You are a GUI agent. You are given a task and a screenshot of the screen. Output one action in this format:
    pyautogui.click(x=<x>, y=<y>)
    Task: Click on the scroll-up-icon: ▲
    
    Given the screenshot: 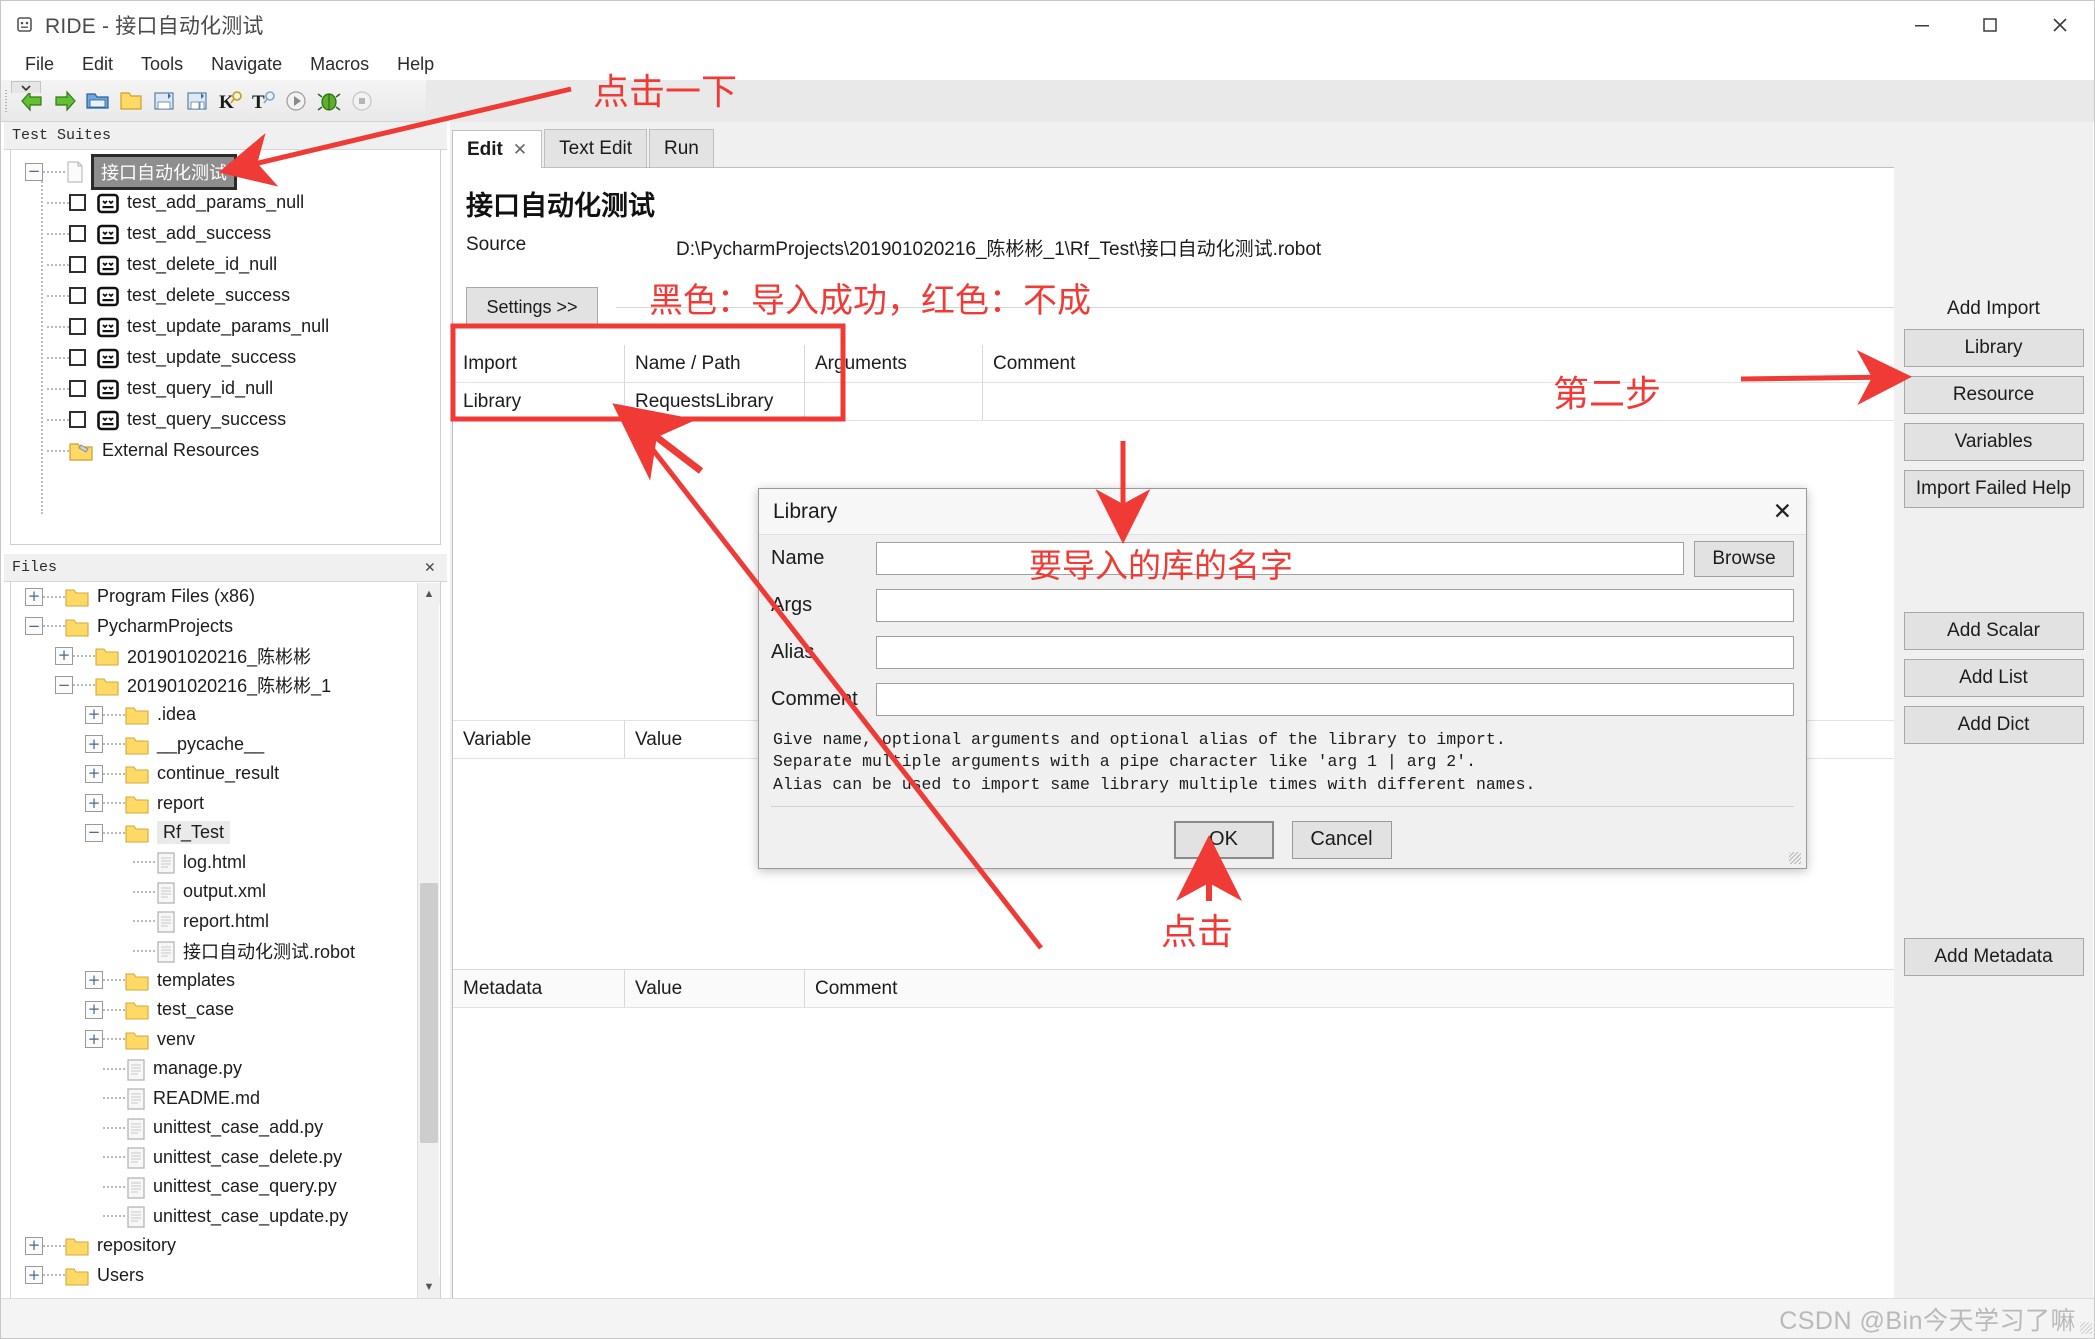 What is the action you would take?
    pyautogui.click(x=429, y=594)
    